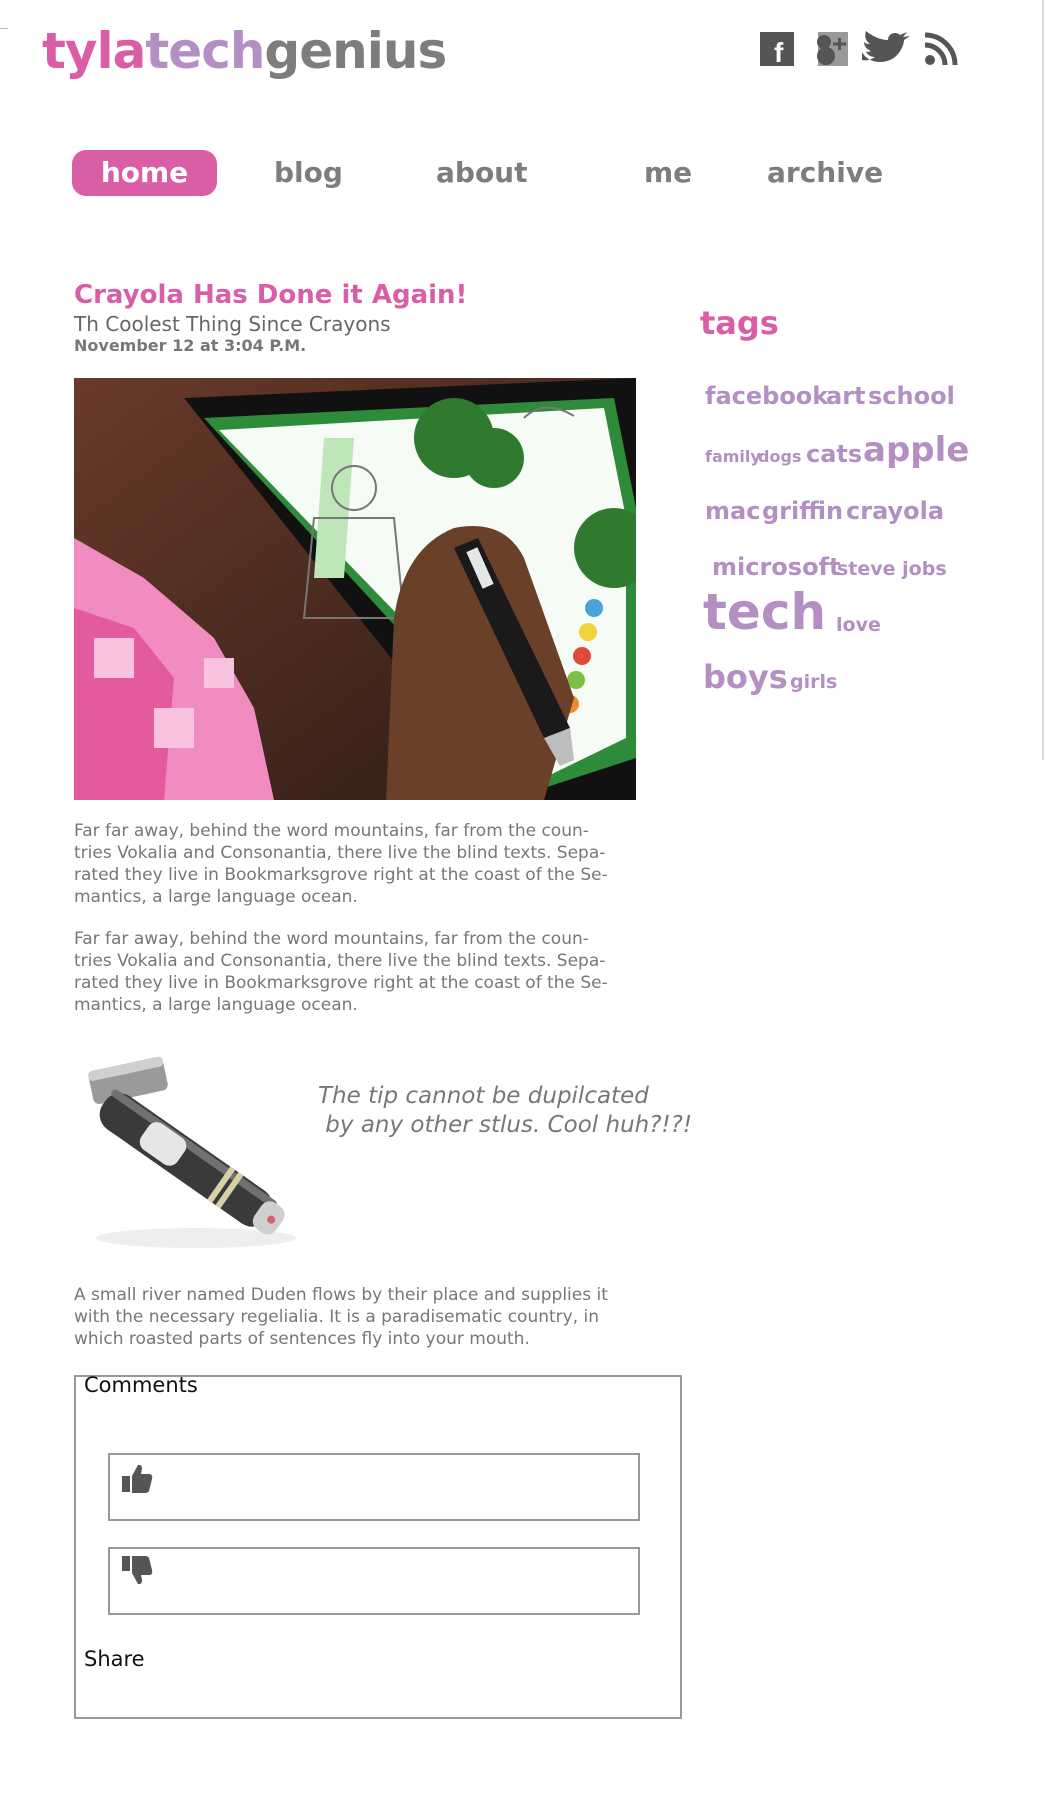 This screenshot has width=1045, height=1794. Describe the element at coordinates (776, 567) in the screenshot. I see `tag-microsoft: microsoft` at that location.